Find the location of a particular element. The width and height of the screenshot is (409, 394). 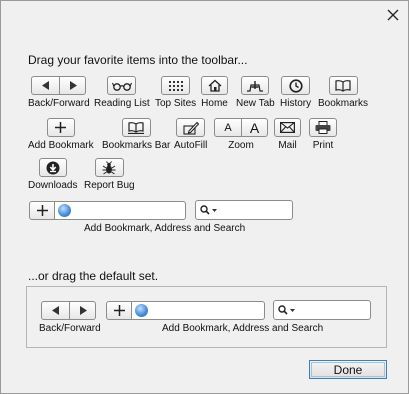

download-icon is located at coordinates (52, 167).